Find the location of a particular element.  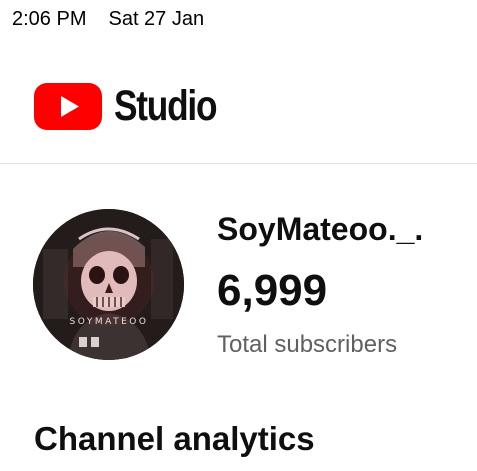

channel-analytics-title: Channel analytics is located at coordinates (174, 438).